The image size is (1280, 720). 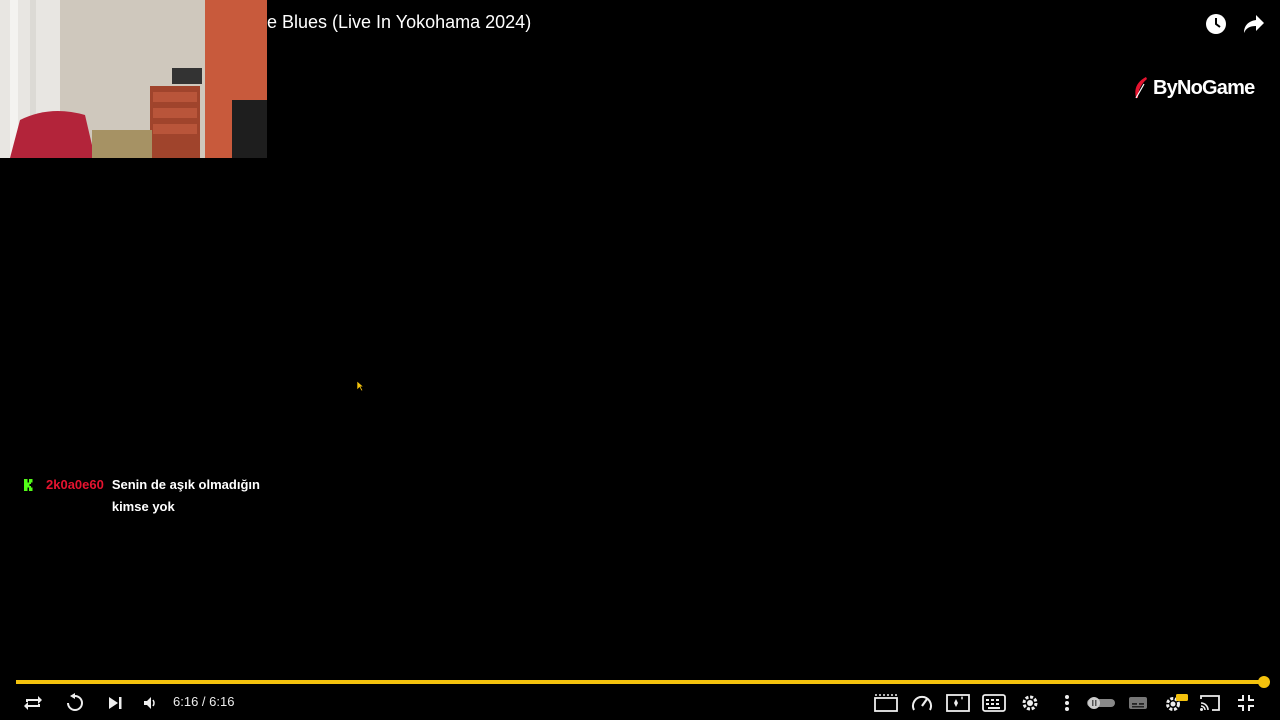 What do you see at coordinates (1176, 703) in the screenshot?
I see `quality-settings-icon` at bounding box center [1176, 703].